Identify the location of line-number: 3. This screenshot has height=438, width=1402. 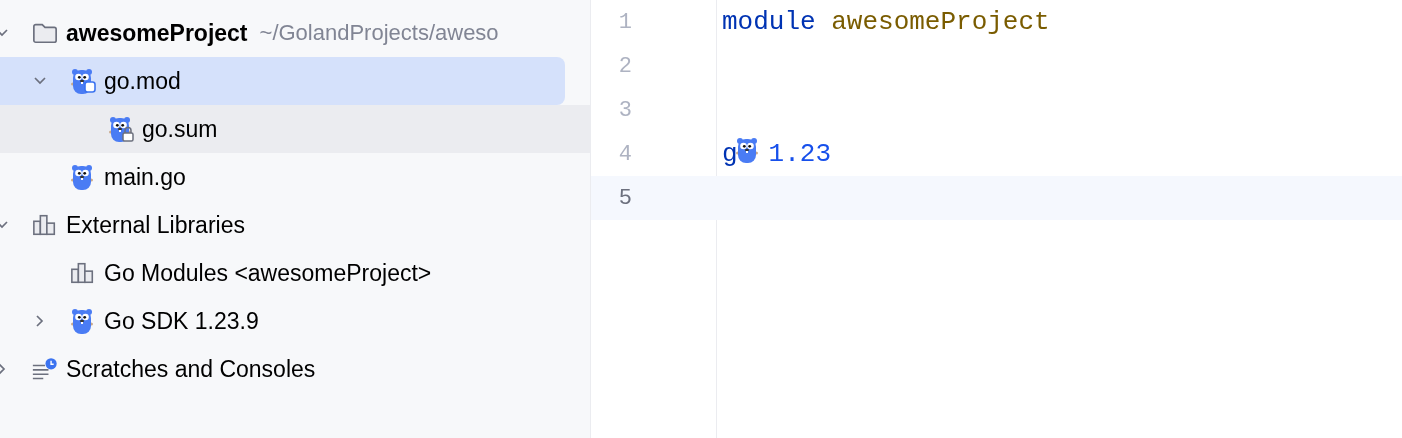
(624, 110).